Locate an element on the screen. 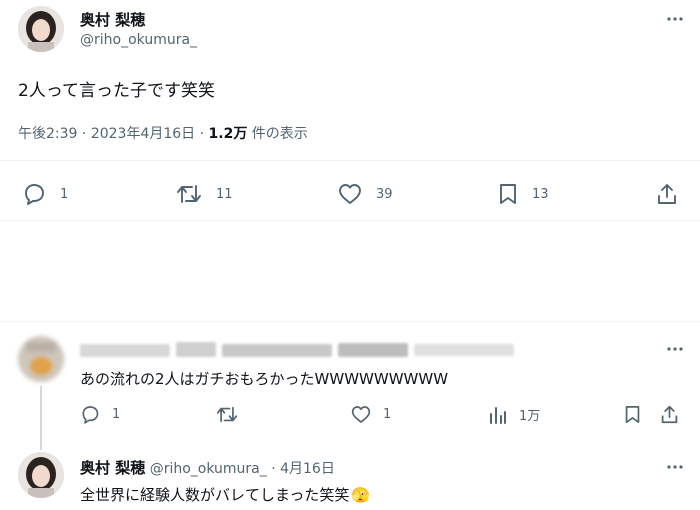  reply1-share-button is located at coordinates (669, 414).